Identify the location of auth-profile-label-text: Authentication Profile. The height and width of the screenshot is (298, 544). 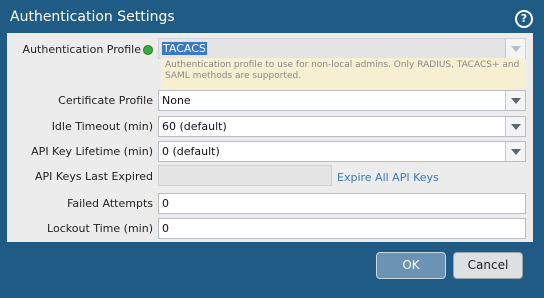
(81, 49).